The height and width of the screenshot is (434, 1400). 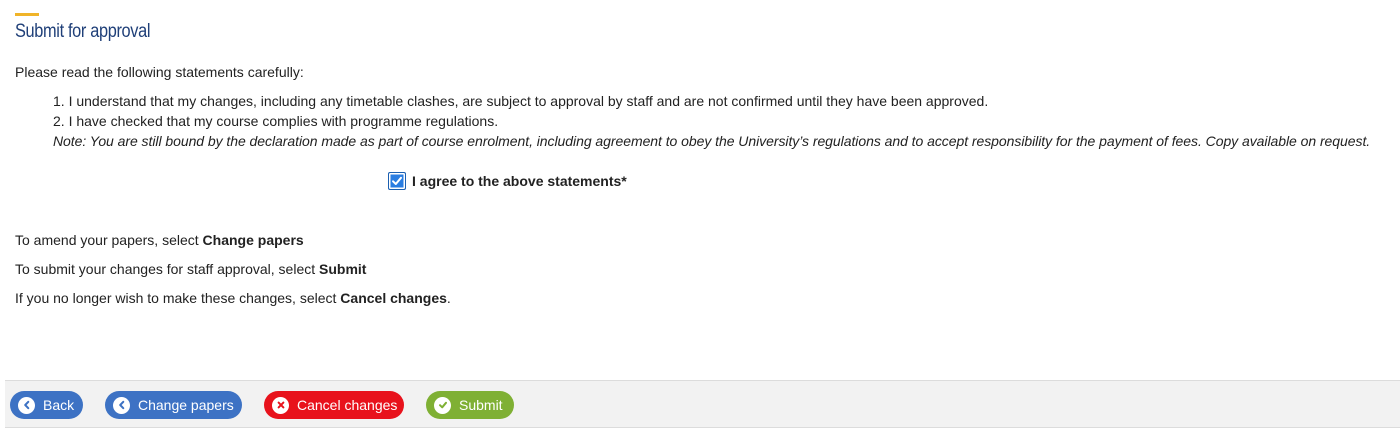 I want to click on change-papers-button: Change papers, so click(x=173, y=405).